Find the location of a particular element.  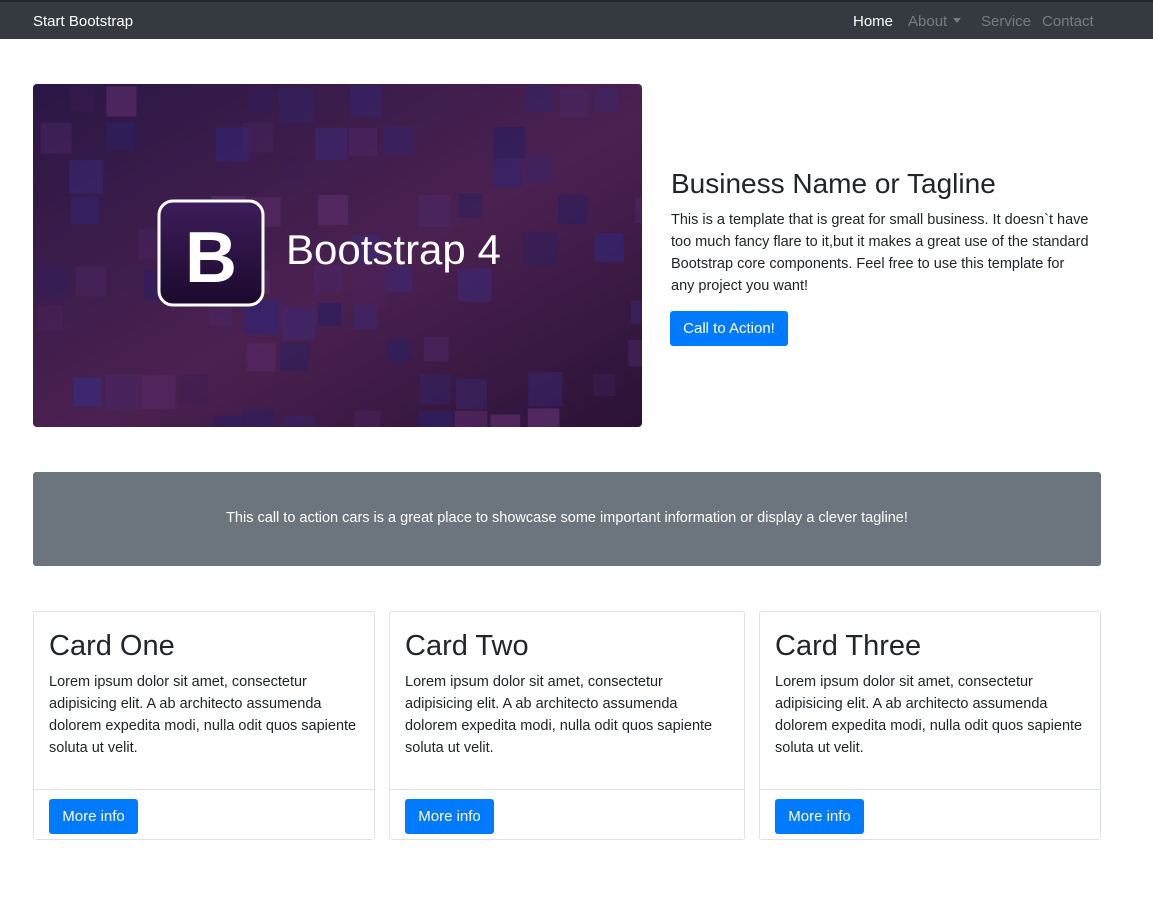

nav-item-contact: Contact is located at coordinates (1068, 21).